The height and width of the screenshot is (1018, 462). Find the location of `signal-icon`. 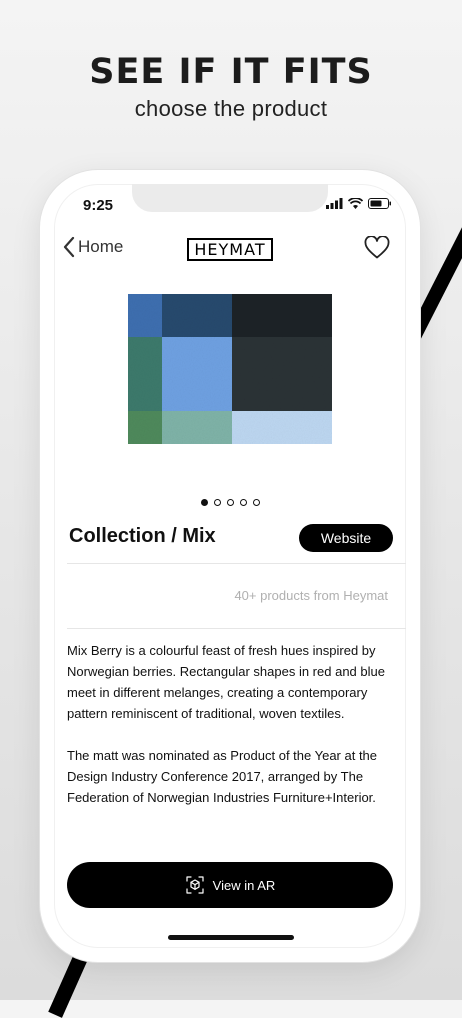

signal-icon is located at coordinates (334, 203).